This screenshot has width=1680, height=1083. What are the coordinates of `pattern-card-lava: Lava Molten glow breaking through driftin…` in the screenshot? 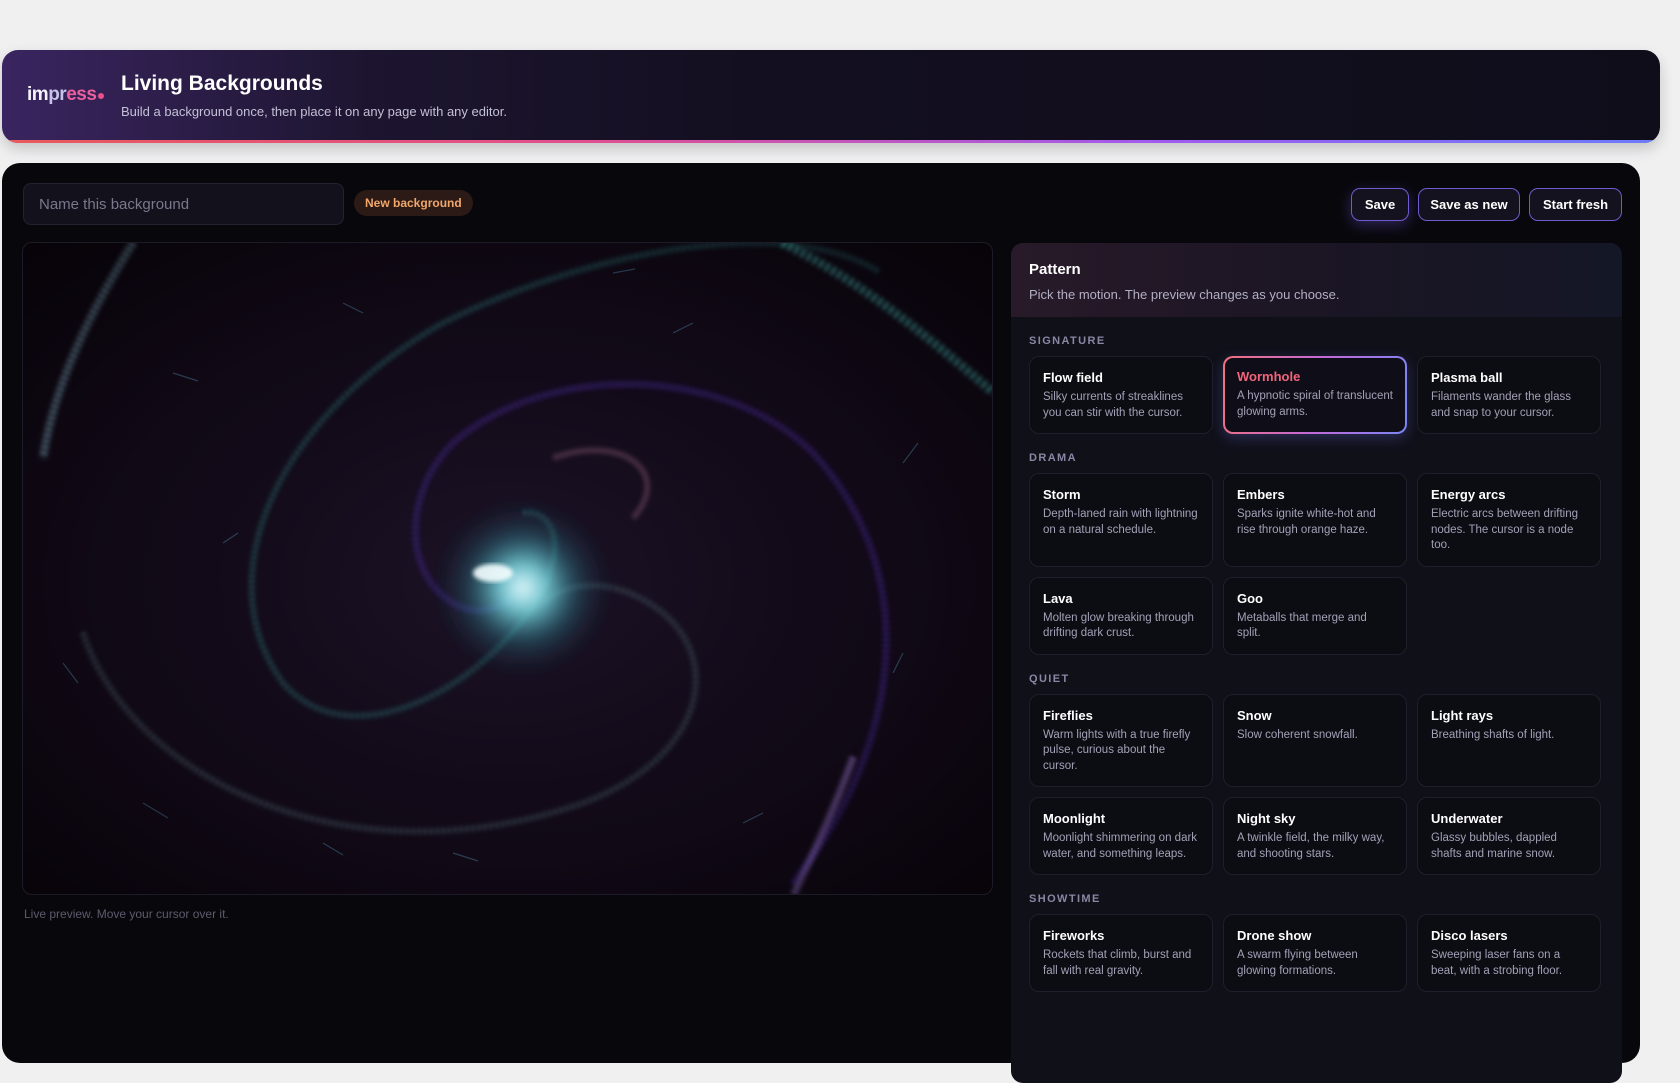 It's located at (1121, 615).